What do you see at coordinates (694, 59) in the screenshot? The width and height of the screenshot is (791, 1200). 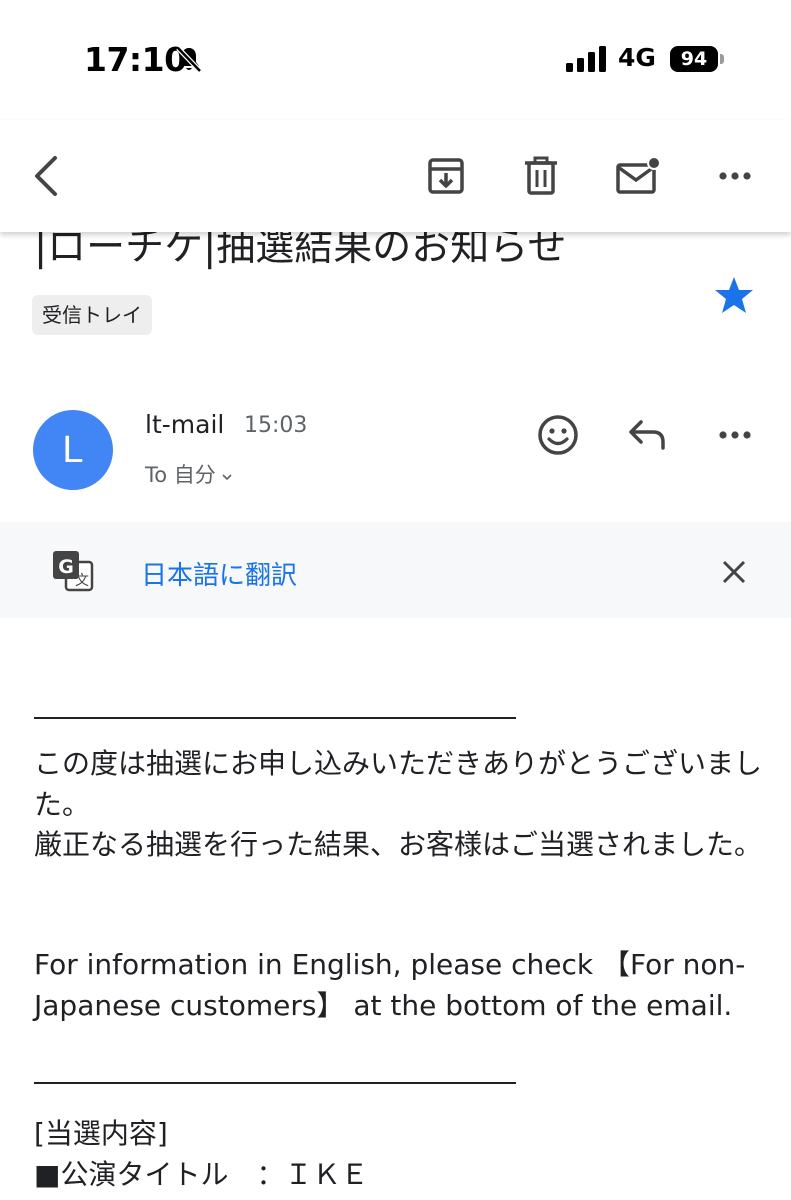 I see `battery-level: 94` at bounding box center [694, 59].